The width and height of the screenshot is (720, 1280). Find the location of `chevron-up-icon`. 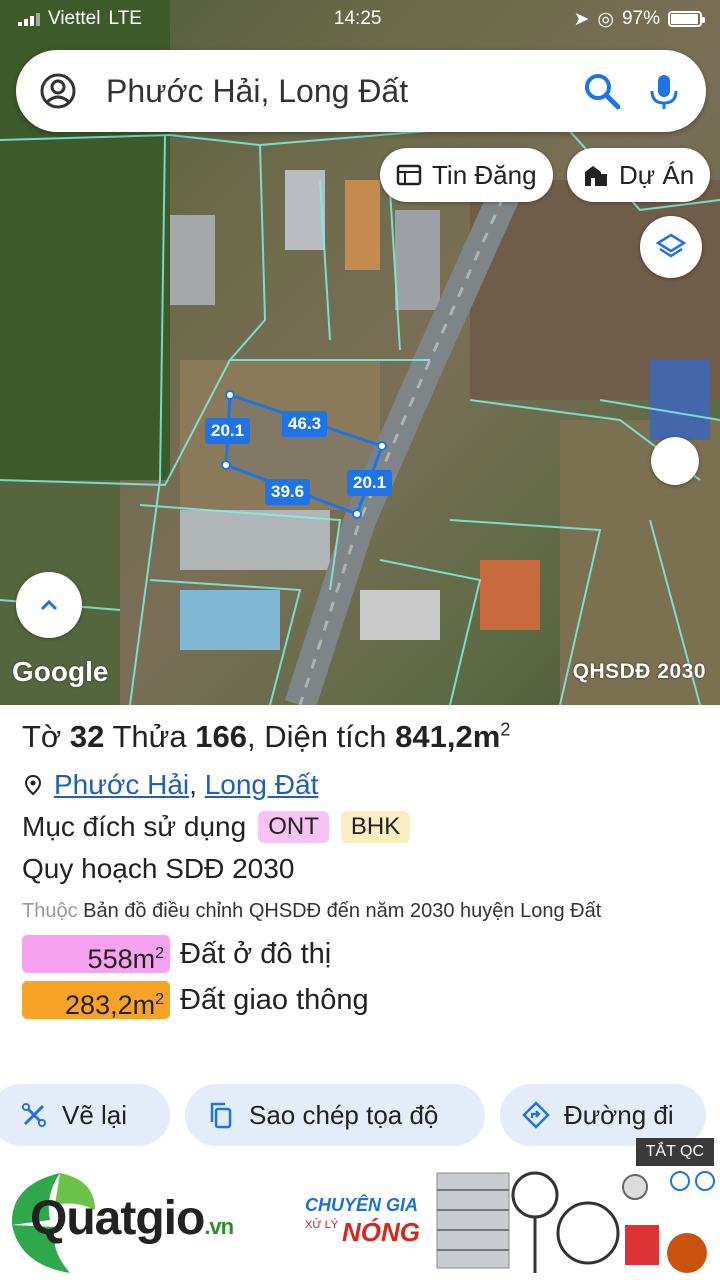

chevron-up-icon is located at coordinates (49, 605).